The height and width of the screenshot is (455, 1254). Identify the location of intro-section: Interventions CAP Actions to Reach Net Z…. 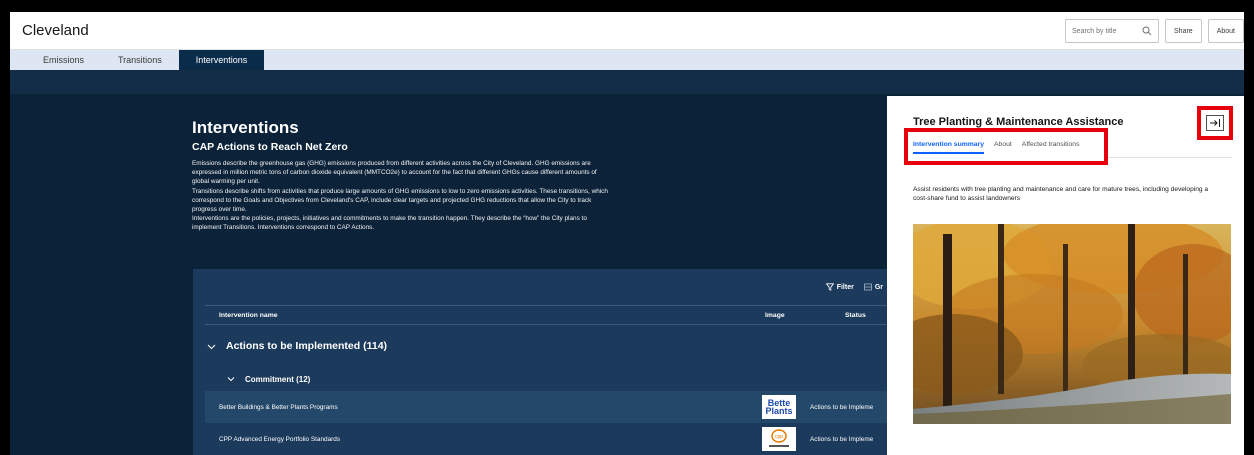
(452, 175).